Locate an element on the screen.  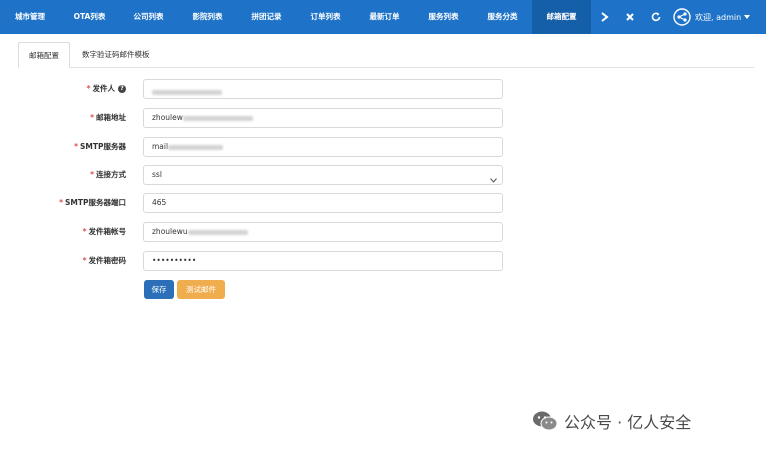
smtp-port-input: 465 is located at coordinates (323, 203).